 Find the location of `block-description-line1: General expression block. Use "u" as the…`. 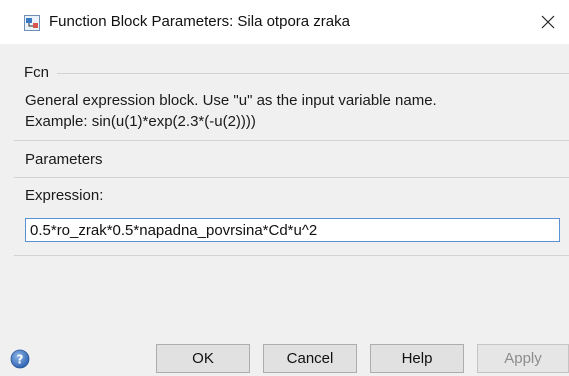

block-description-line1: General expression block. Use "u" as the… is located at coordinates (231, 100).